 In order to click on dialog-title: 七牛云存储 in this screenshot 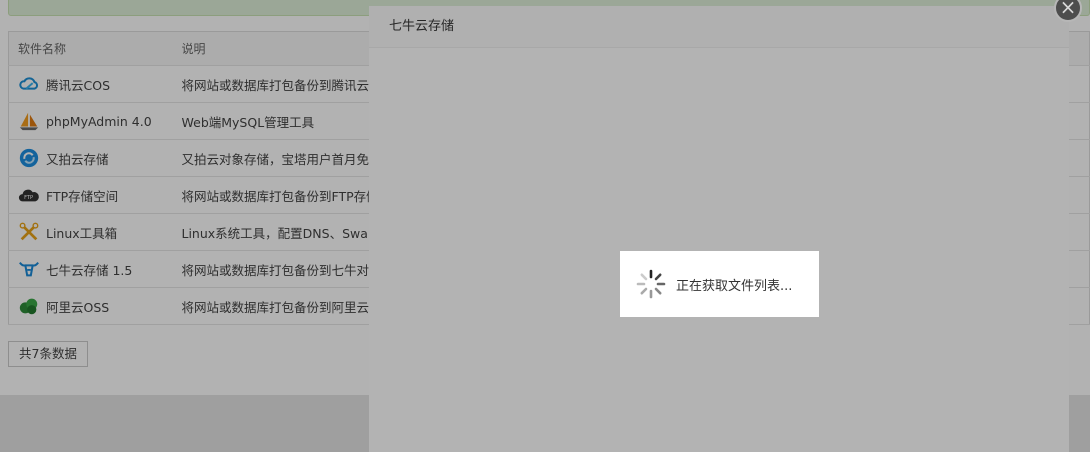, I will do `click(719, 27)`.